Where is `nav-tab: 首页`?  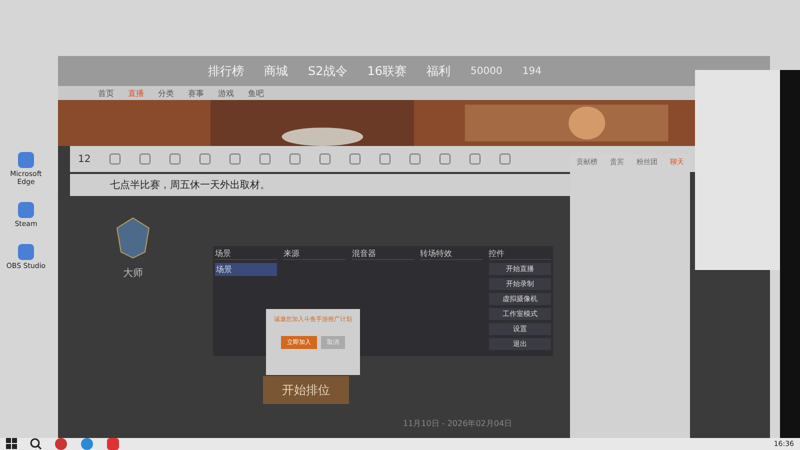
nav-tab: 首页 is located at coordinates (106, 93).